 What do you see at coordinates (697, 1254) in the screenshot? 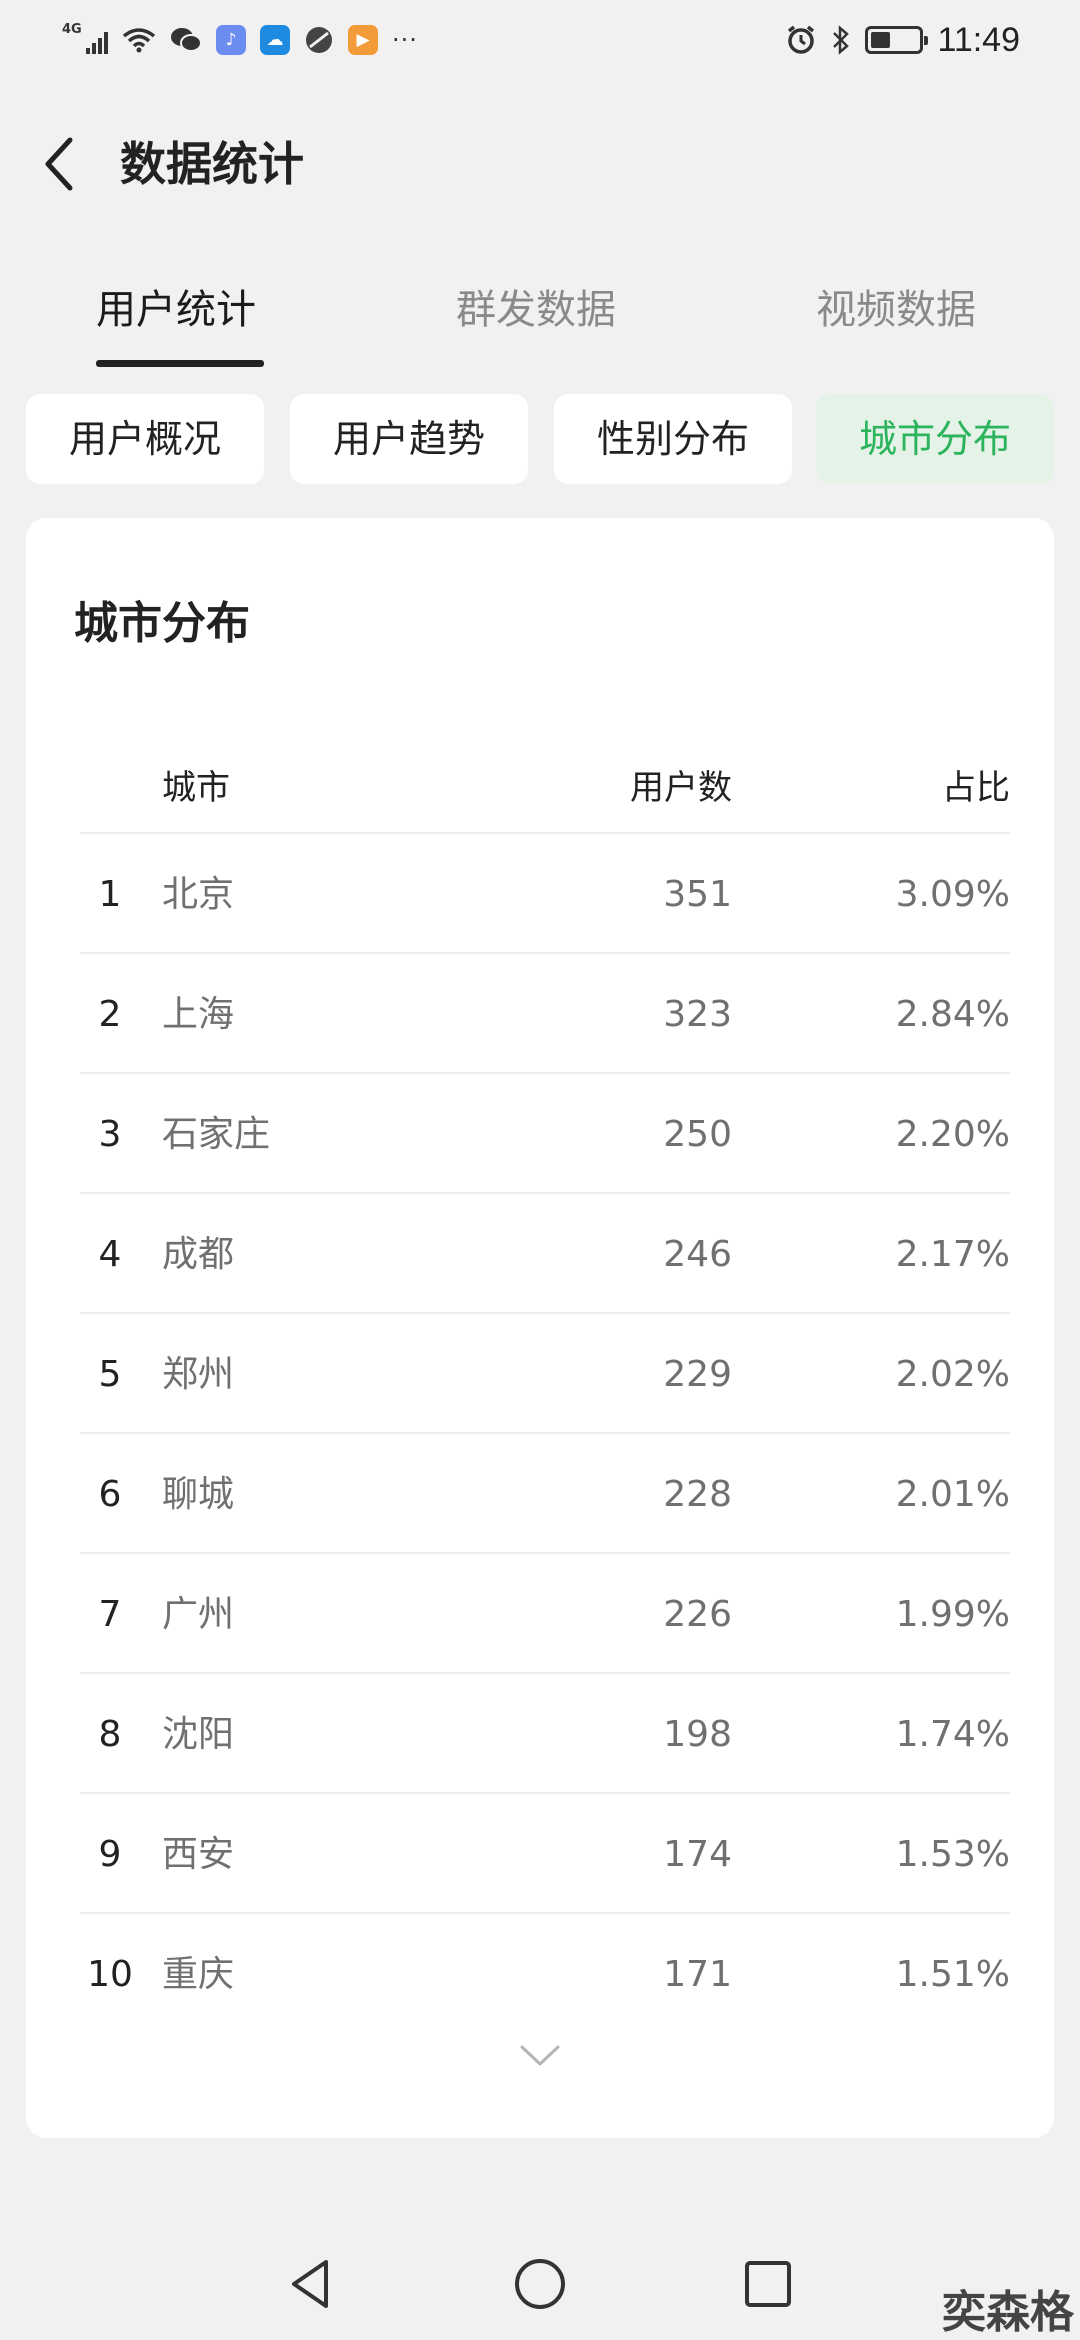
I see `row-users: 246` at bounding box center [697, 1254].